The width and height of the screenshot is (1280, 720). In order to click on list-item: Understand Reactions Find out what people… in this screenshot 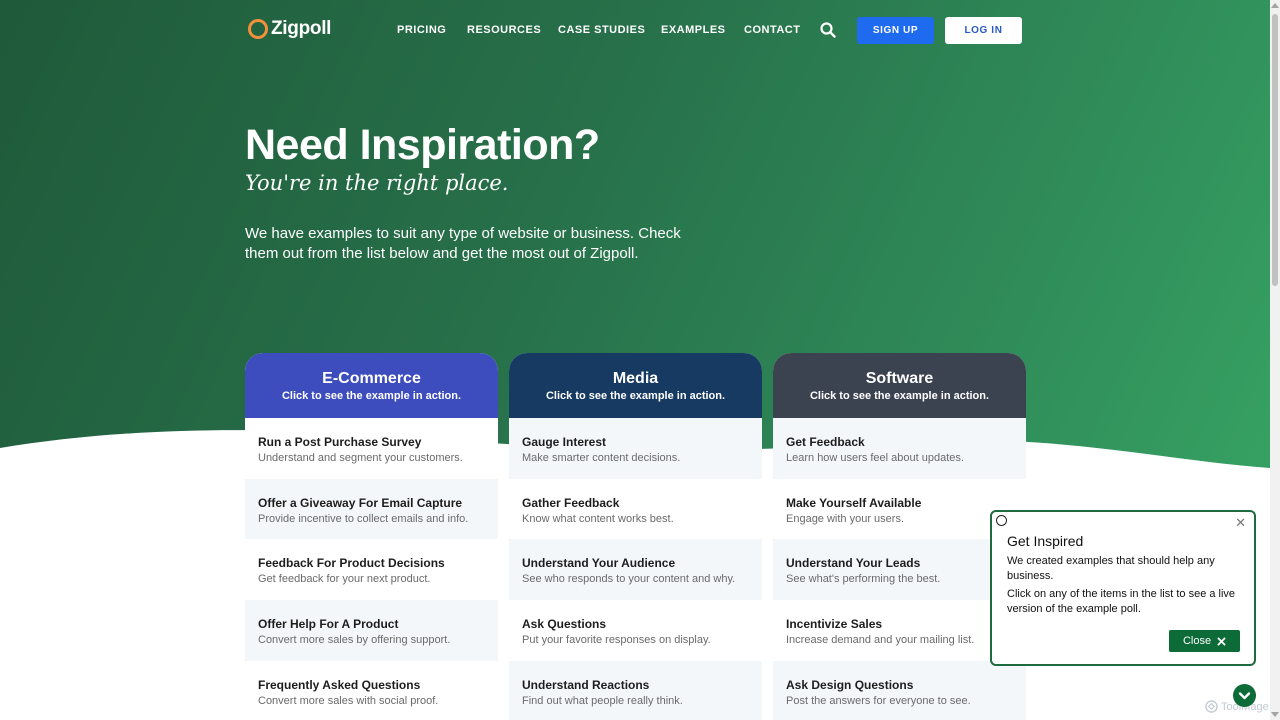, I will do `click(635, 690)`.